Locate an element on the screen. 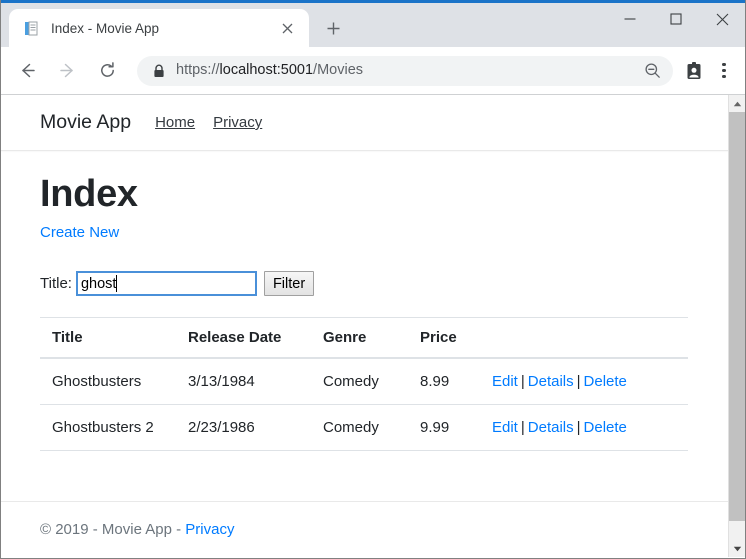 Image resolution: width=746 pixels, height=559 pixels. document-icon is located at coordinates (31, 28).